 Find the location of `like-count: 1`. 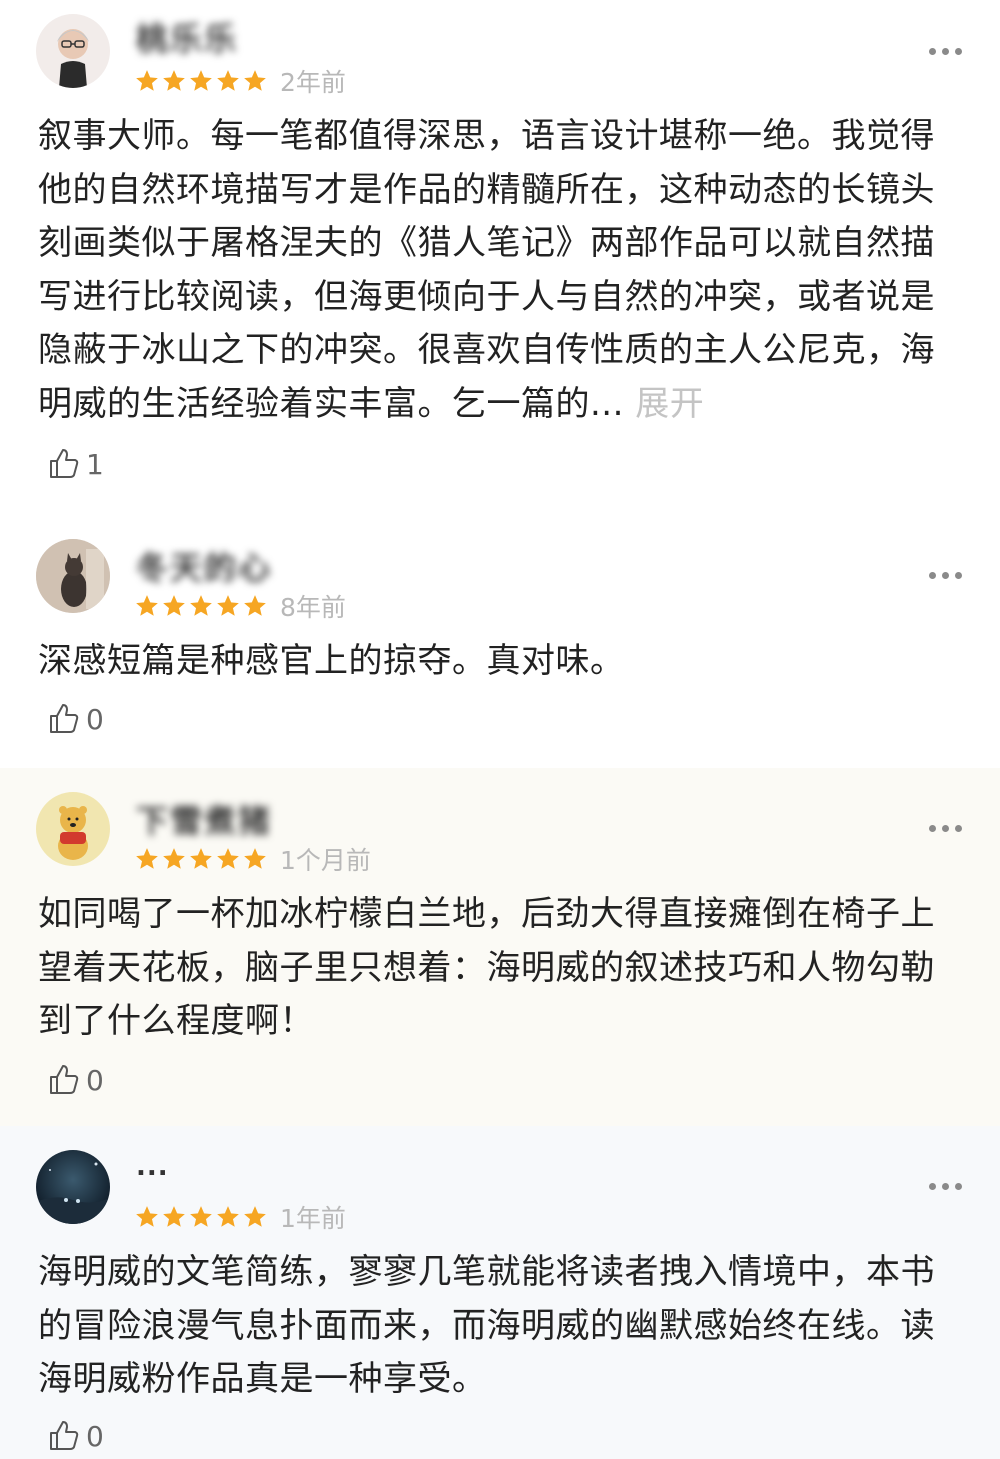

like-count: 1 is located at coordinates (95, 464).